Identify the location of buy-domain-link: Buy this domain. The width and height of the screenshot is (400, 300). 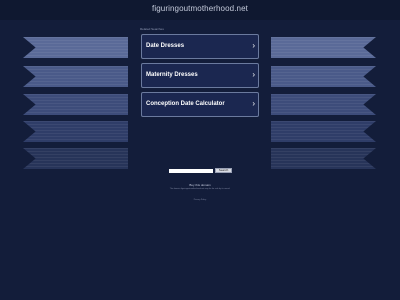
(200, 185).